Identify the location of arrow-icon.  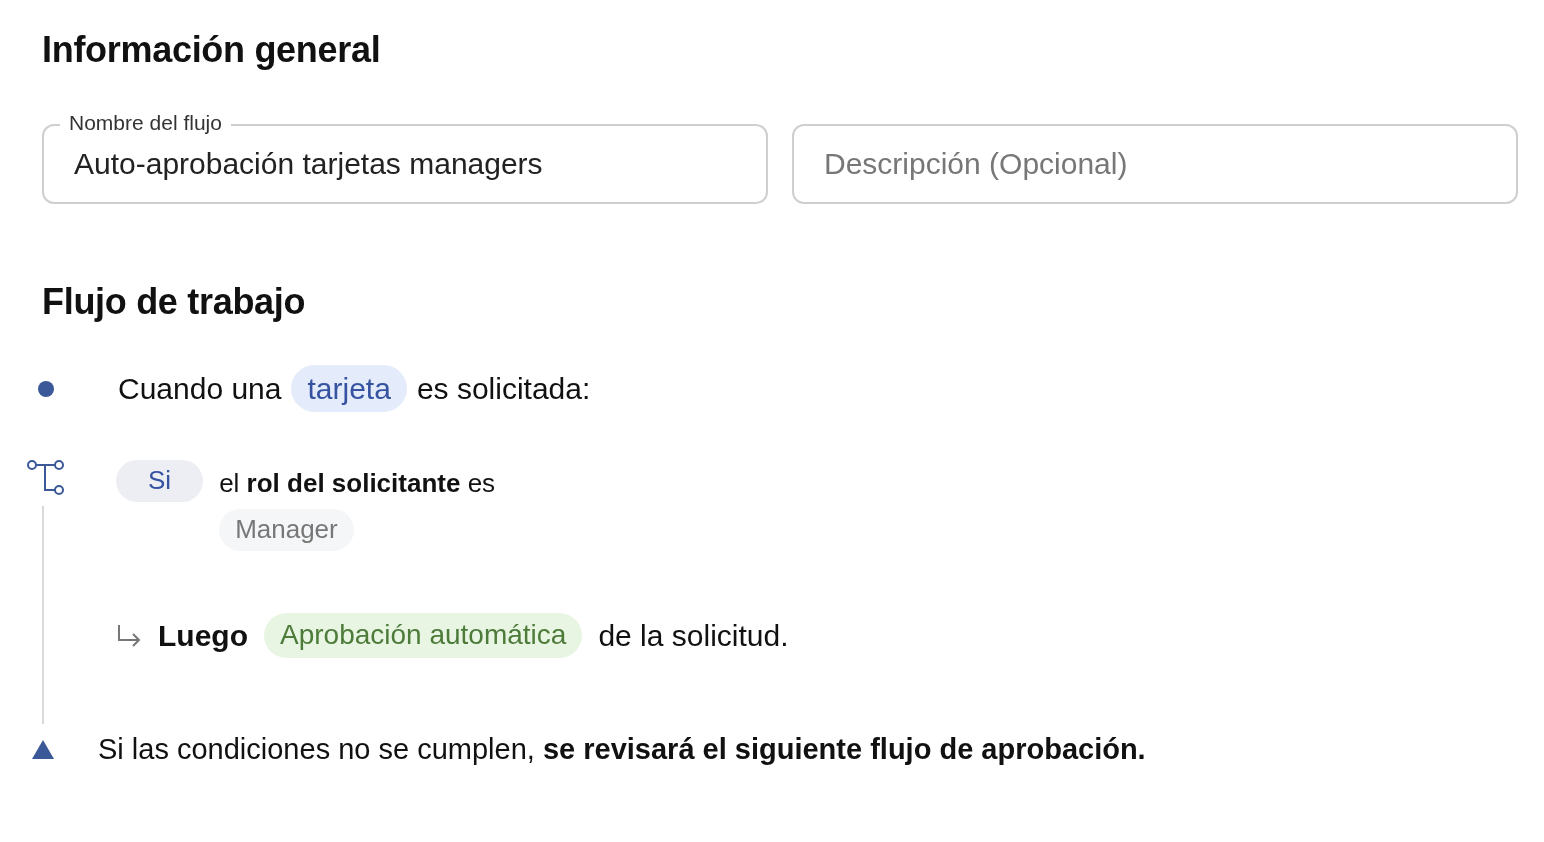
(129, 635).